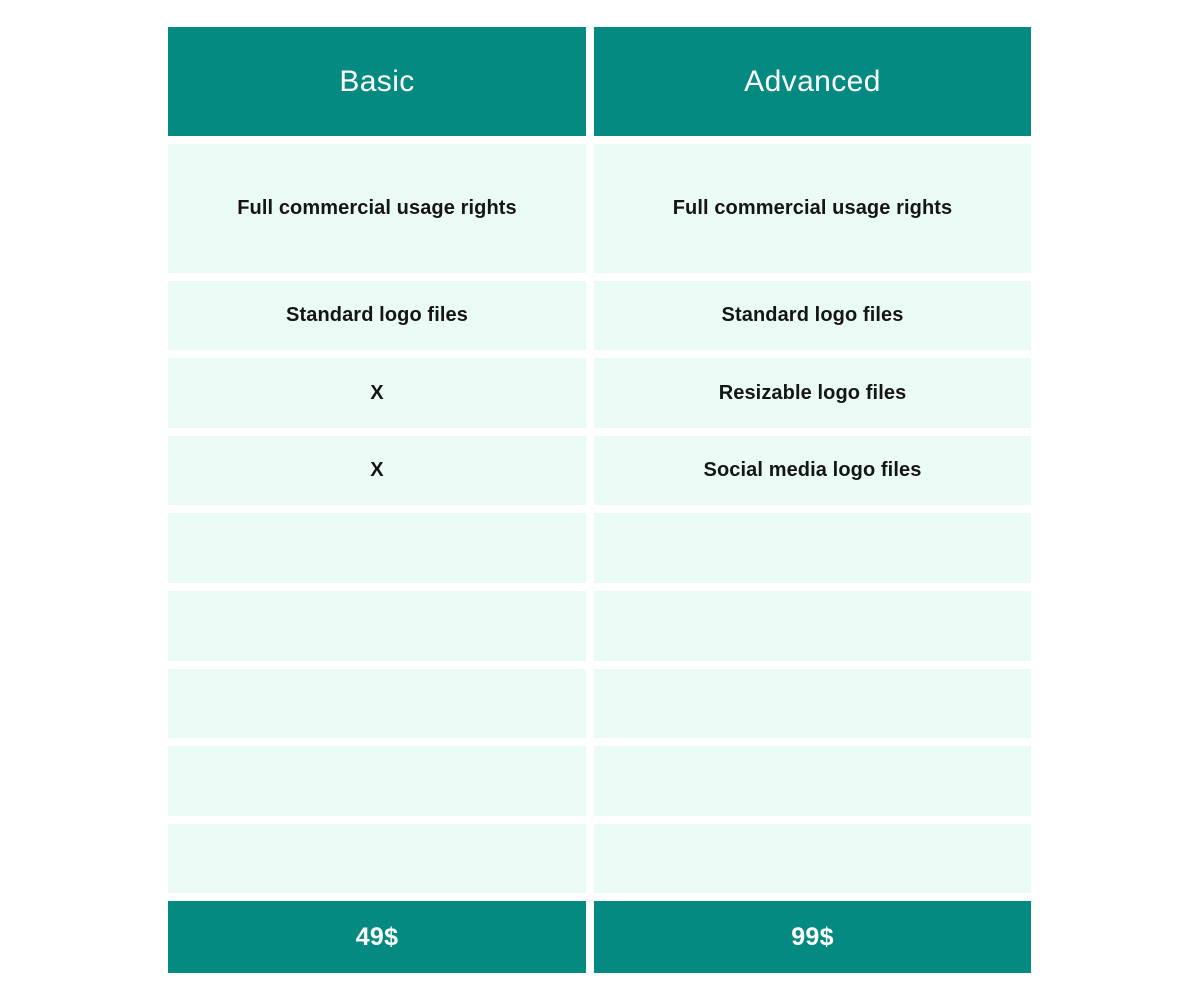  What do you see at coordinates (812, 470) in the screenshot?
I see `feature-cell-advanced-4: Social media logo files` at bounding box center [812, 470].